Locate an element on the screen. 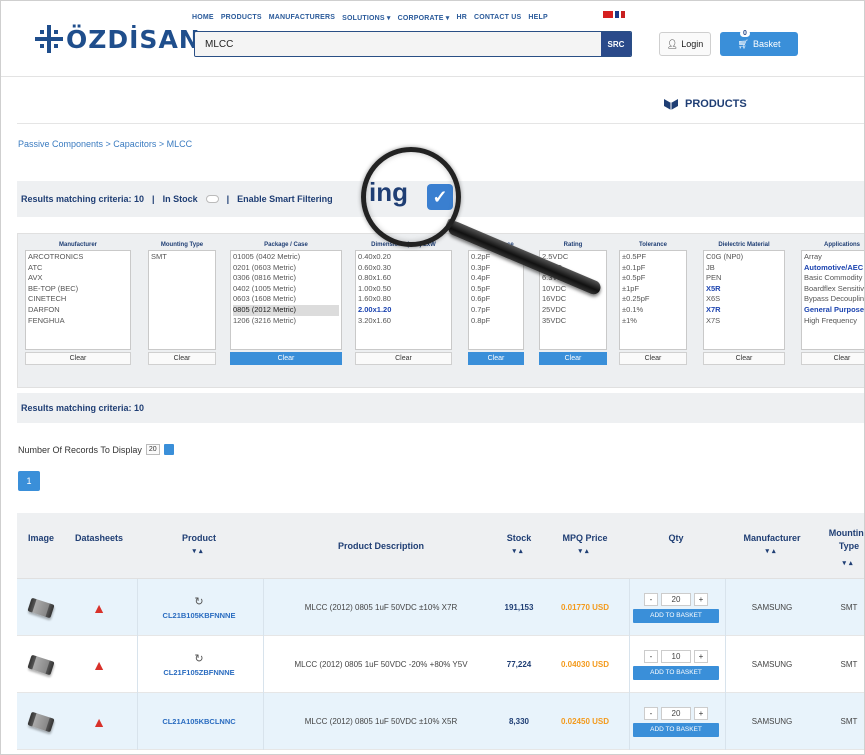  filter-option: 0603 (1608 Metric) is located at coordinates (286, 299).